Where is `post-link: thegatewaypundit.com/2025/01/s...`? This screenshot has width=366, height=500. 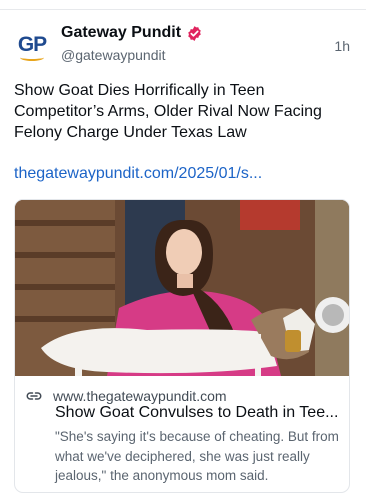 post-link: thegatewaypundit.com/2025/01/s... is located at coordinates (138, 174).